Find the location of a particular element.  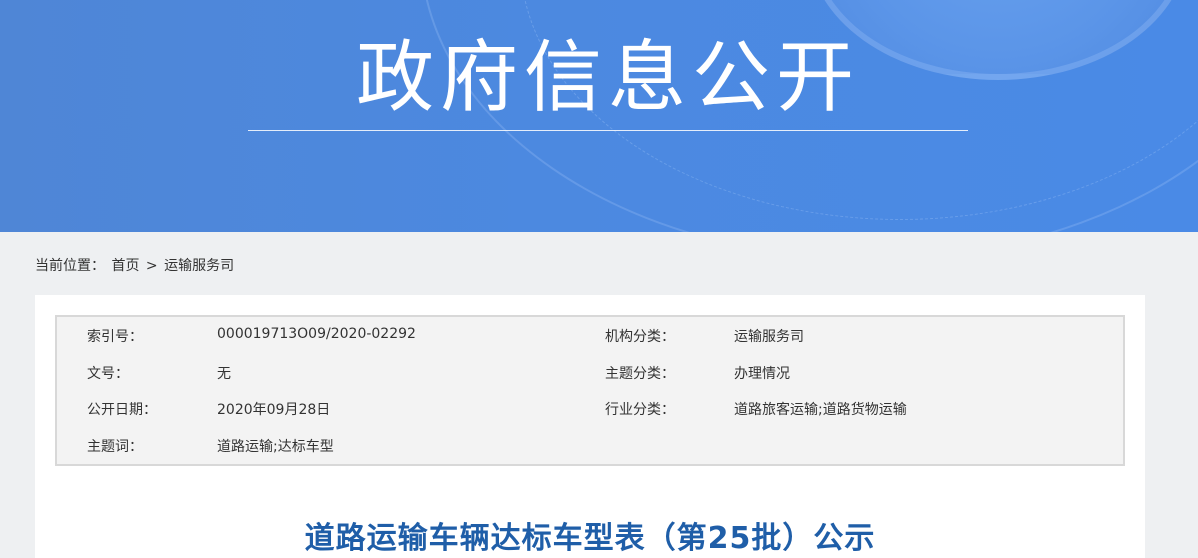

metadata-row: 主题词： 道路运输;达标车型 is located at coordinates (590, 445).